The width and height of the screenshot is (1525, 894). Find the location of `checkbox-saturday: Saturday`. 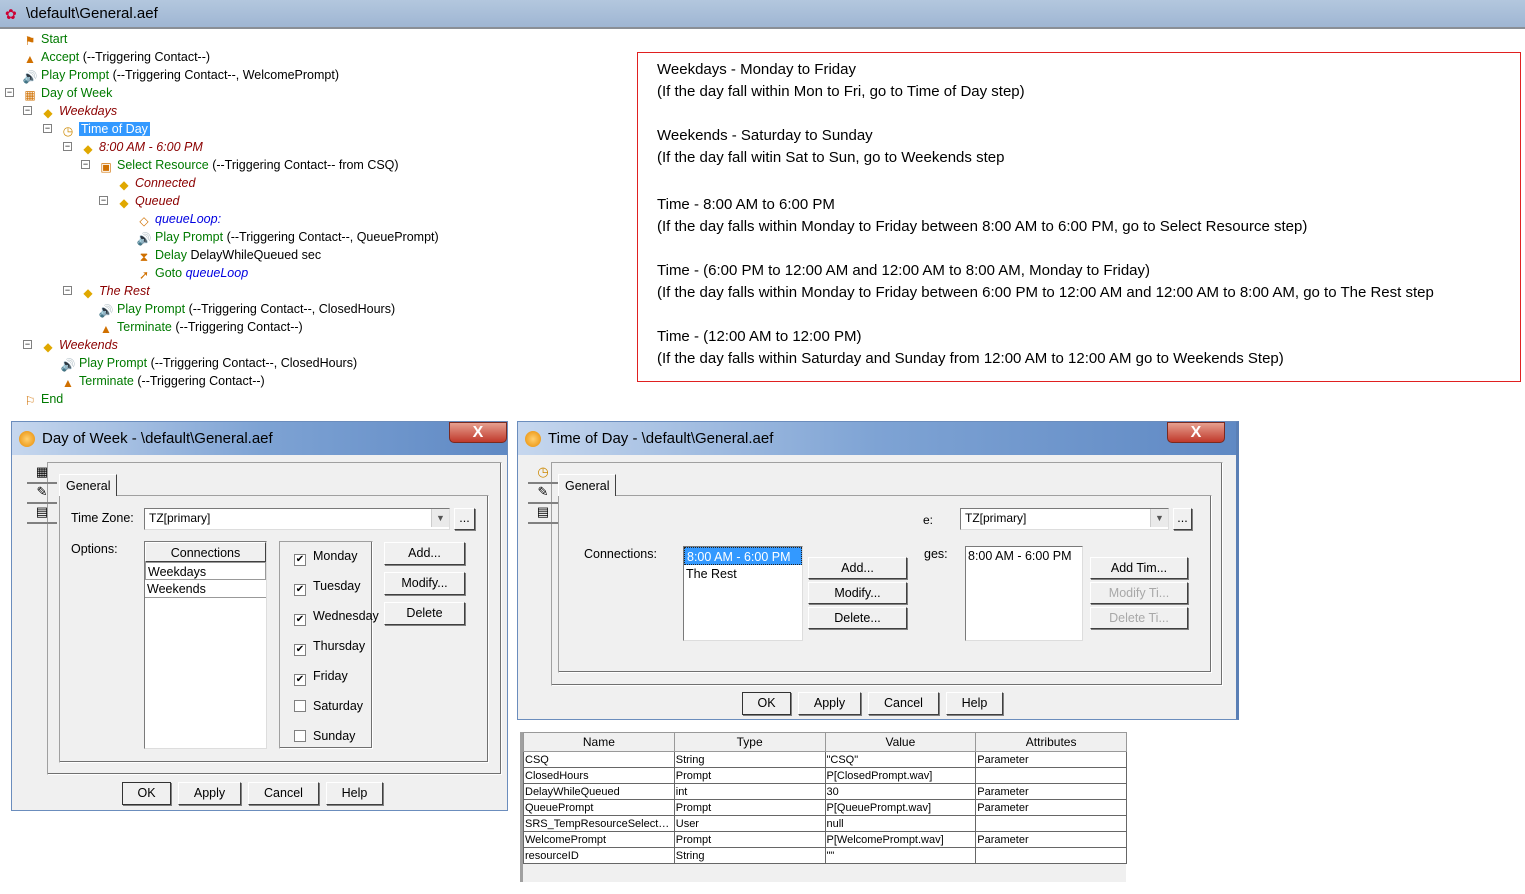

checkbox-saturday: Saturday is located at coordinates (328, 706).